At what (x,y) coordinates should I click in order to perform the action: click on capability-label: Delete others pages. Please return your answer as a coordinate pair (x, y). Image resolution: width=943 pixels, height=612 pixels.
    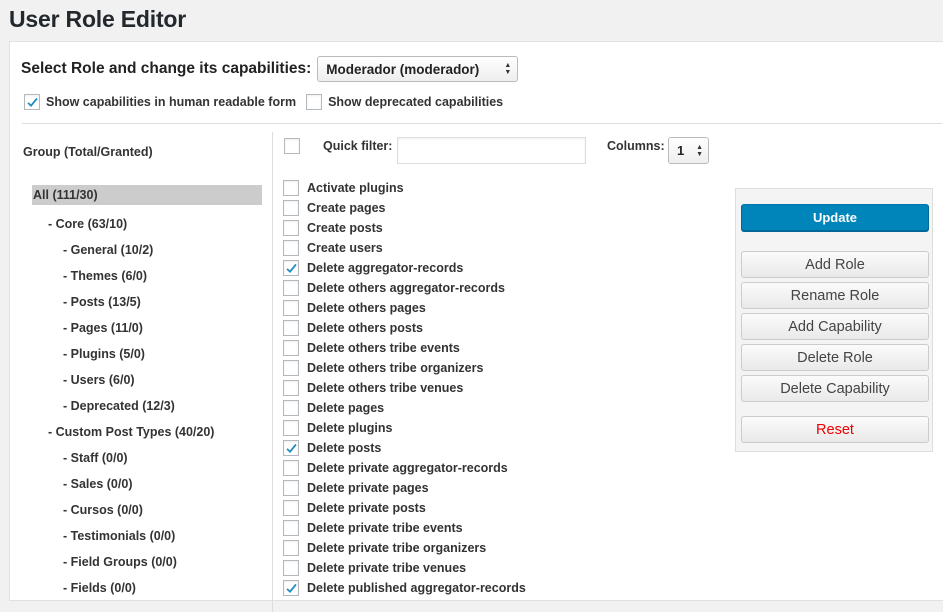
    Looking at the image, I should click on (366, 308).